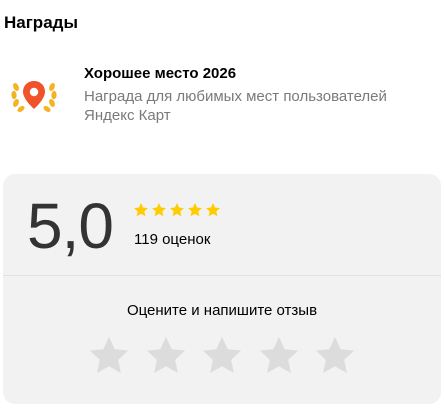  I want to click on award-title: Хорошее место 2026, so click(160, 73).